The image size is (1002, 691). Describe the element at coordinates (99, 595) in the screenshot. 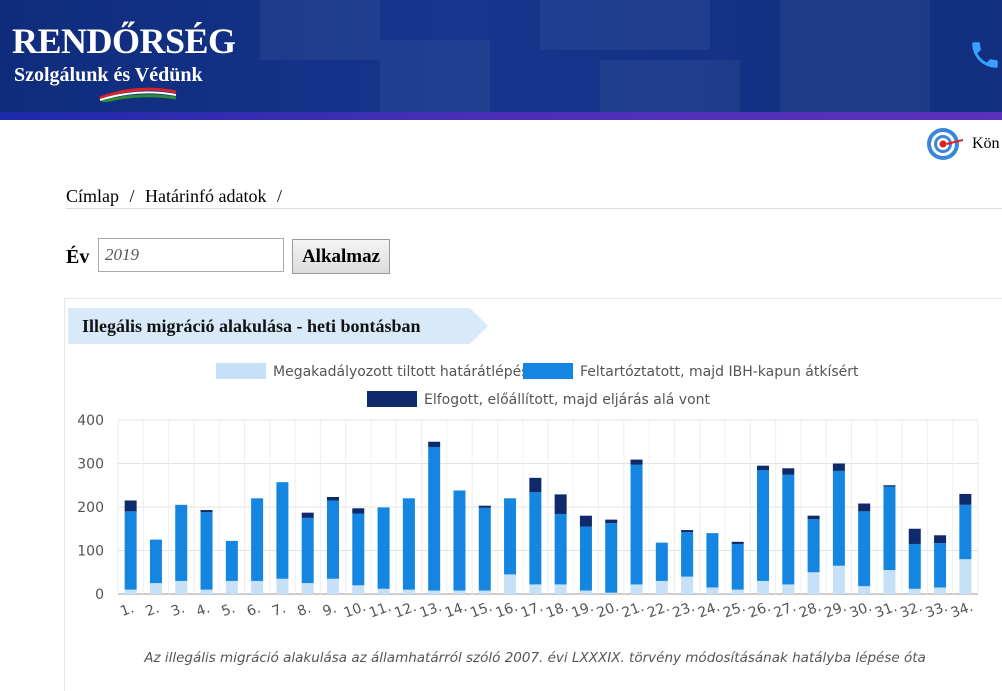

I see `y-tick-label: 0` at that location.